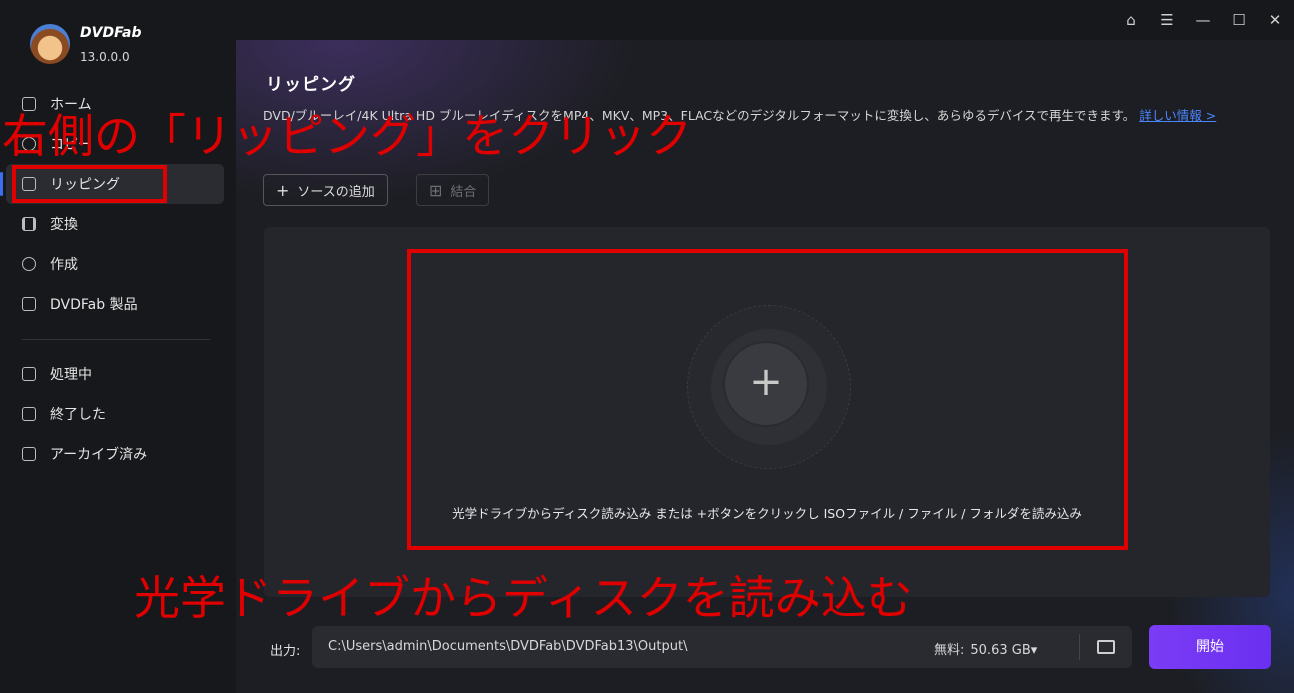  What do you see at coordinates (29, 454) in the screenshot?
I see `archive-icon` at bounding box center [29, 454].